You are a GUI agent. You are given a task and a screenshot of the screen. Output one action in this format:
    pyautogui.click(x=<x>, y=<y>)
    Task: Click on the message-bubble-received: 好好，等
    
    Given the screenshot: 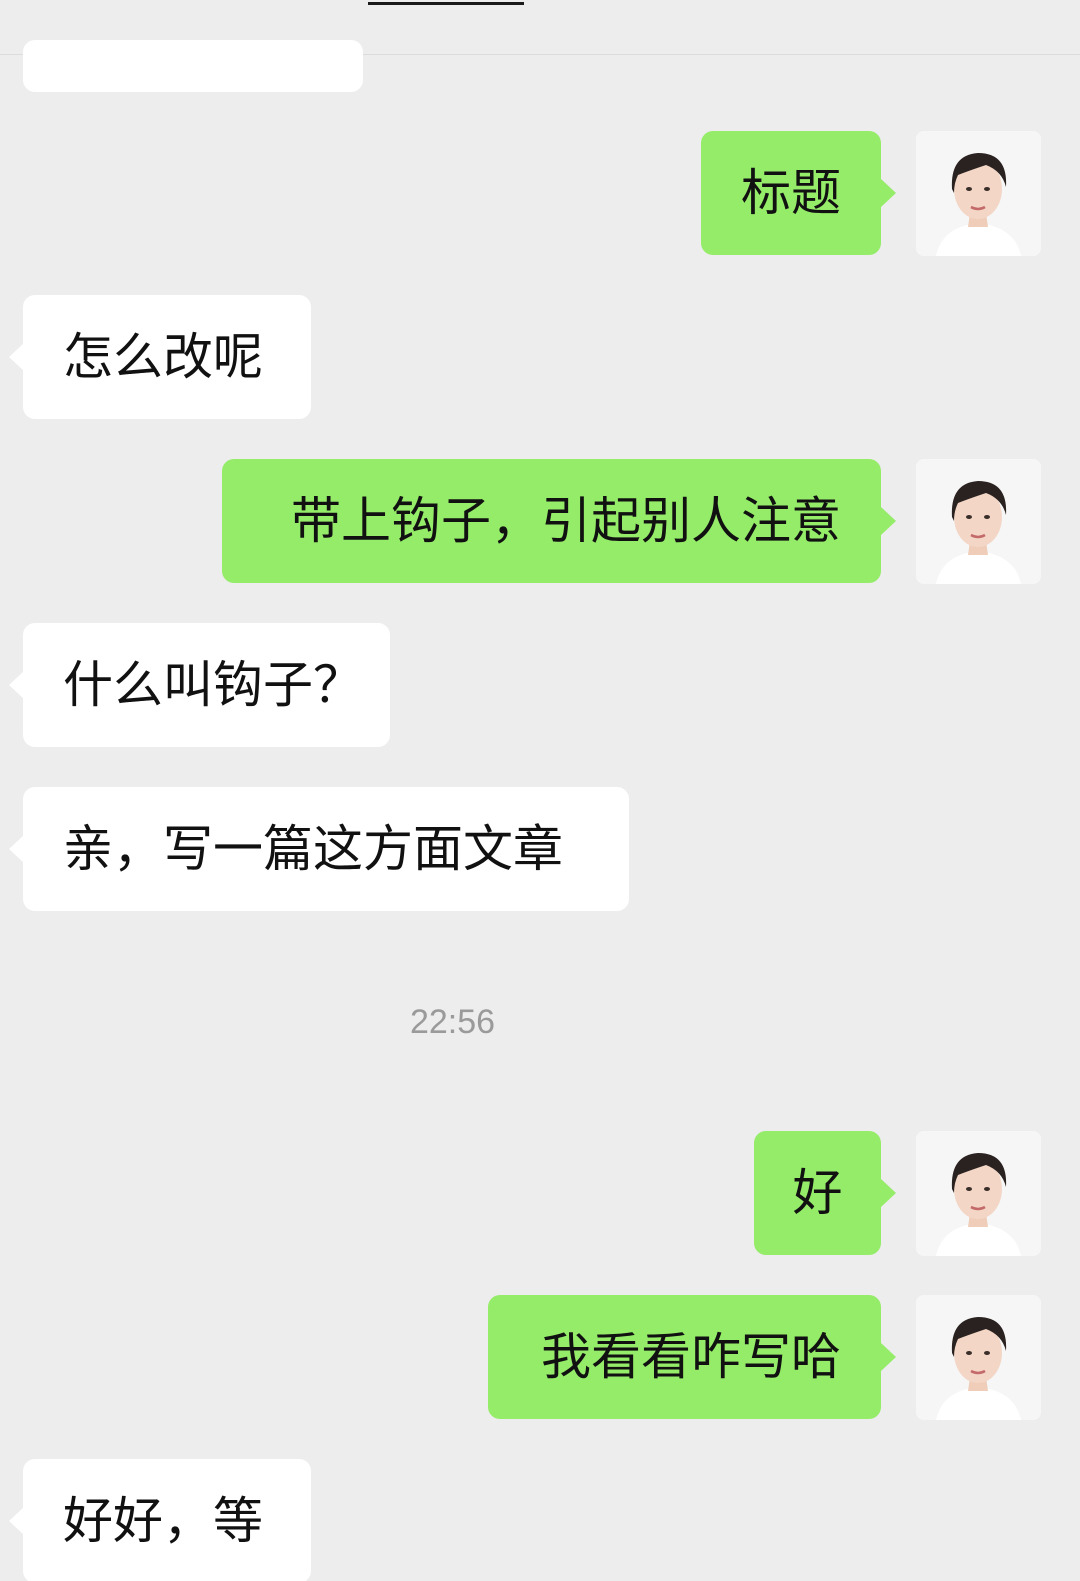 What is the action you would take?
    pyautogui.click(x=160, y=1520)
    